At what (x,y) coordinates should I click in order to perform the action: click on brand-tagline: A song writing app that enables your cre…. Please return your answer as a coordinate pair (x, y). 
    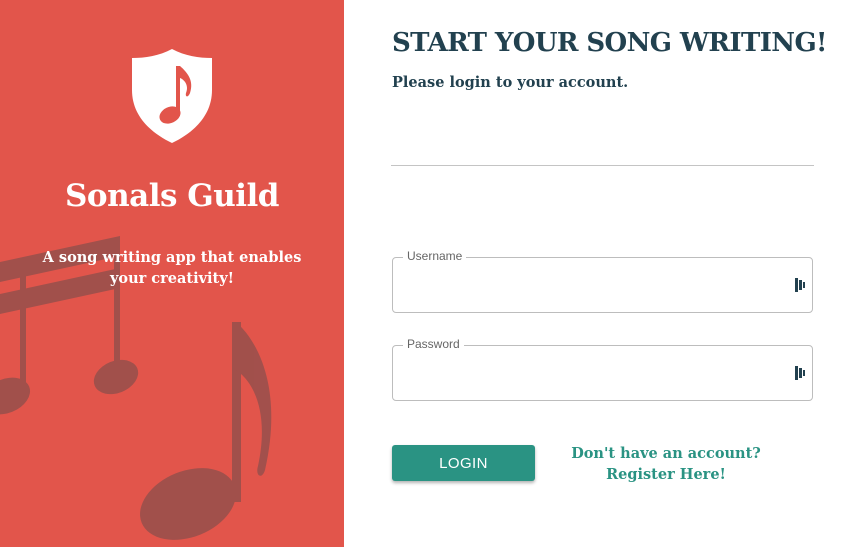
    Looking at the image, I should click on (172, 268).